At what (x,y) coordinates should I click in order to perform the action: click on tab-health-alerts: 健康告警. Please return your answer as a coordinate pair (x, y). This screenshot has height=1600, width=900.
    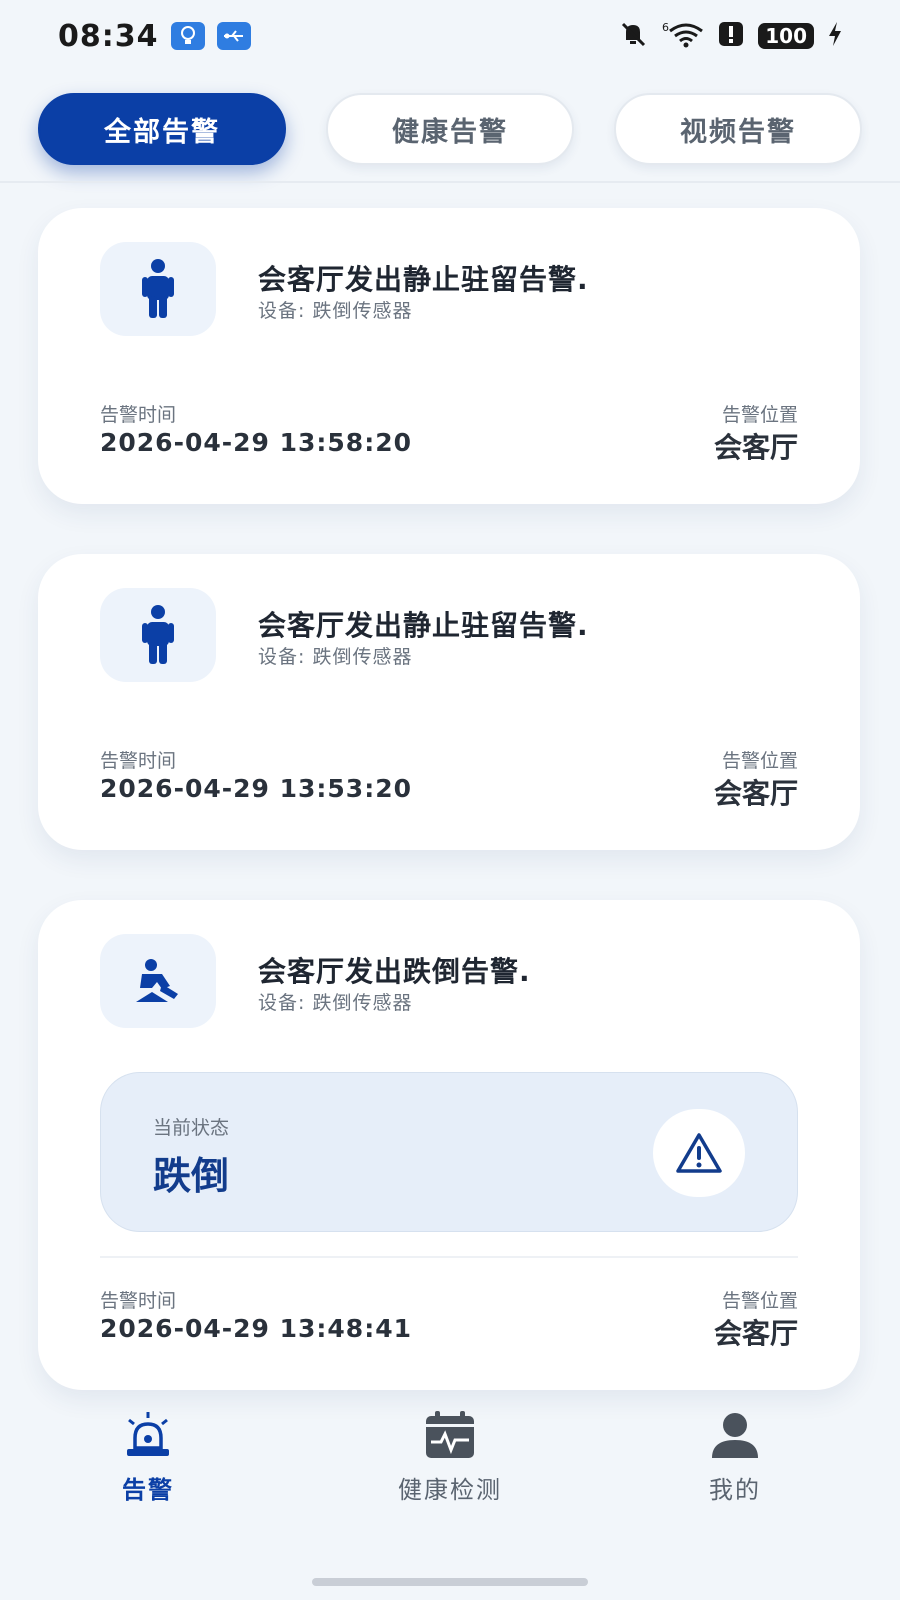
    Looking at the image, I should click on (450, 129).